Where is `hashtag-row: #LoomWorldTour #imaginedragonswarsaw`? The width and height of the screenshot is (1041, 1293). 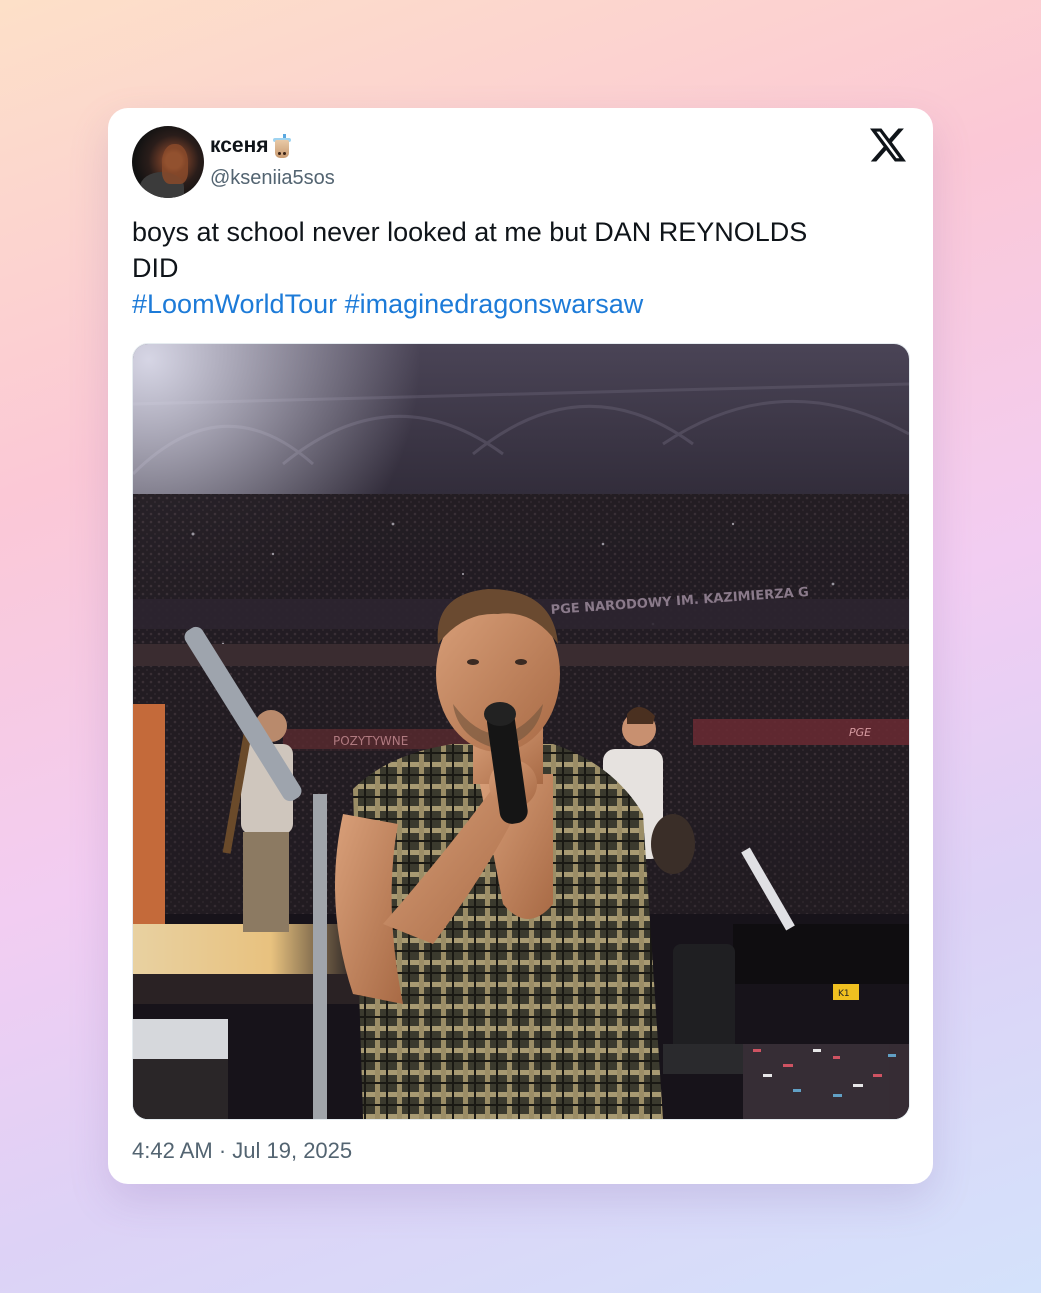 hashtag-row: #LoomWorldTour #imaginedragonswarsaw is located at coordinates (517, 304).